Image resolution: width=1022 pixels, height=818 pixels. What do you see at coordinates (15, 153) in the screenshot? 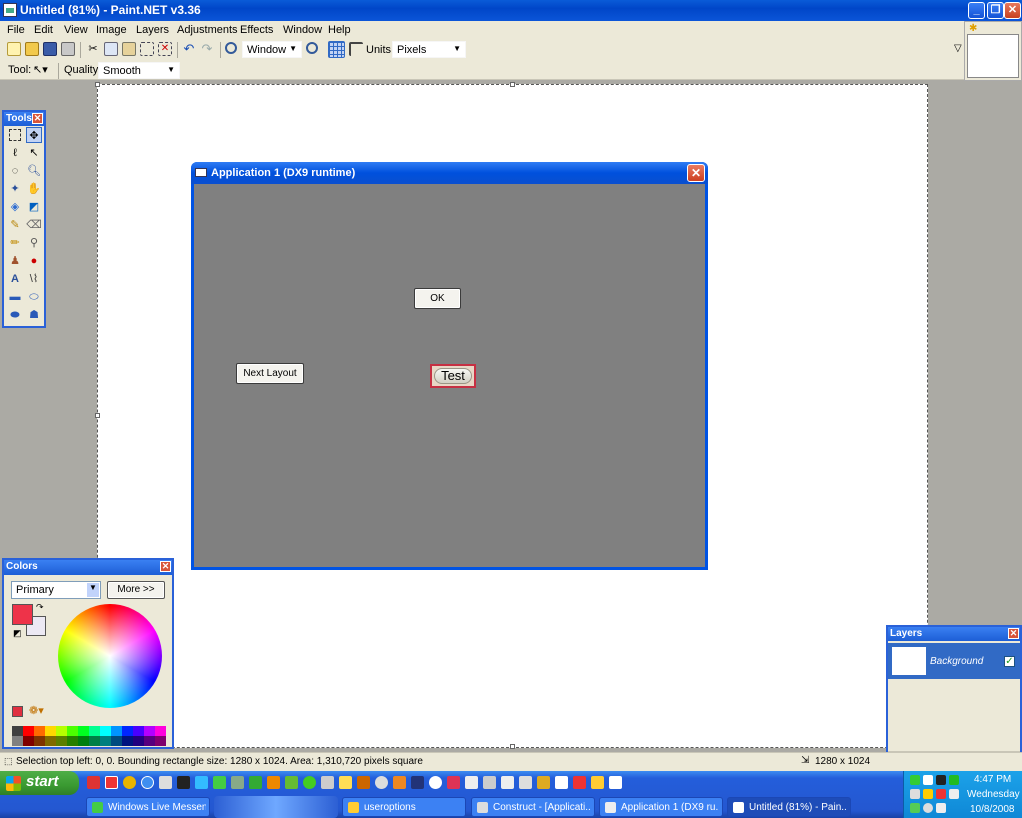
I see `lasso-select-tool-icon: ℓ` at bounding box center [15, 153].